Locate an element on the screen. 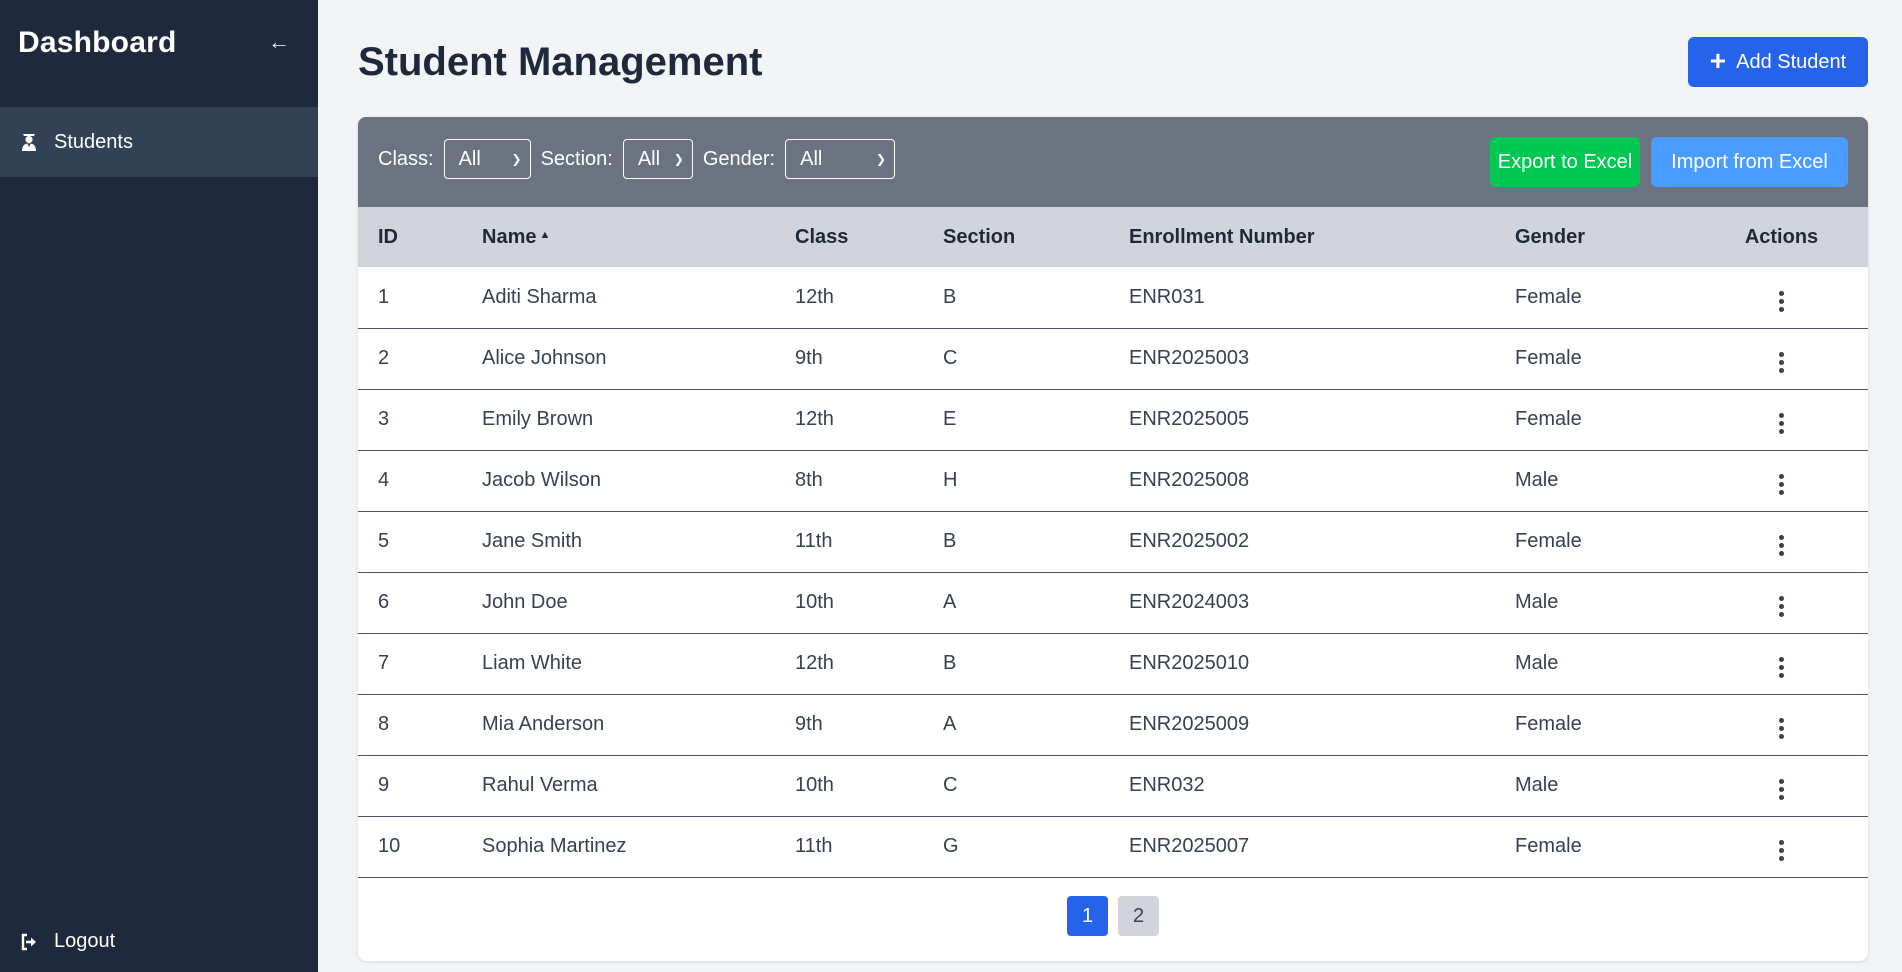 The image size is (1902, 972). section-select: All ❯ is located at coordinates (657, 159).